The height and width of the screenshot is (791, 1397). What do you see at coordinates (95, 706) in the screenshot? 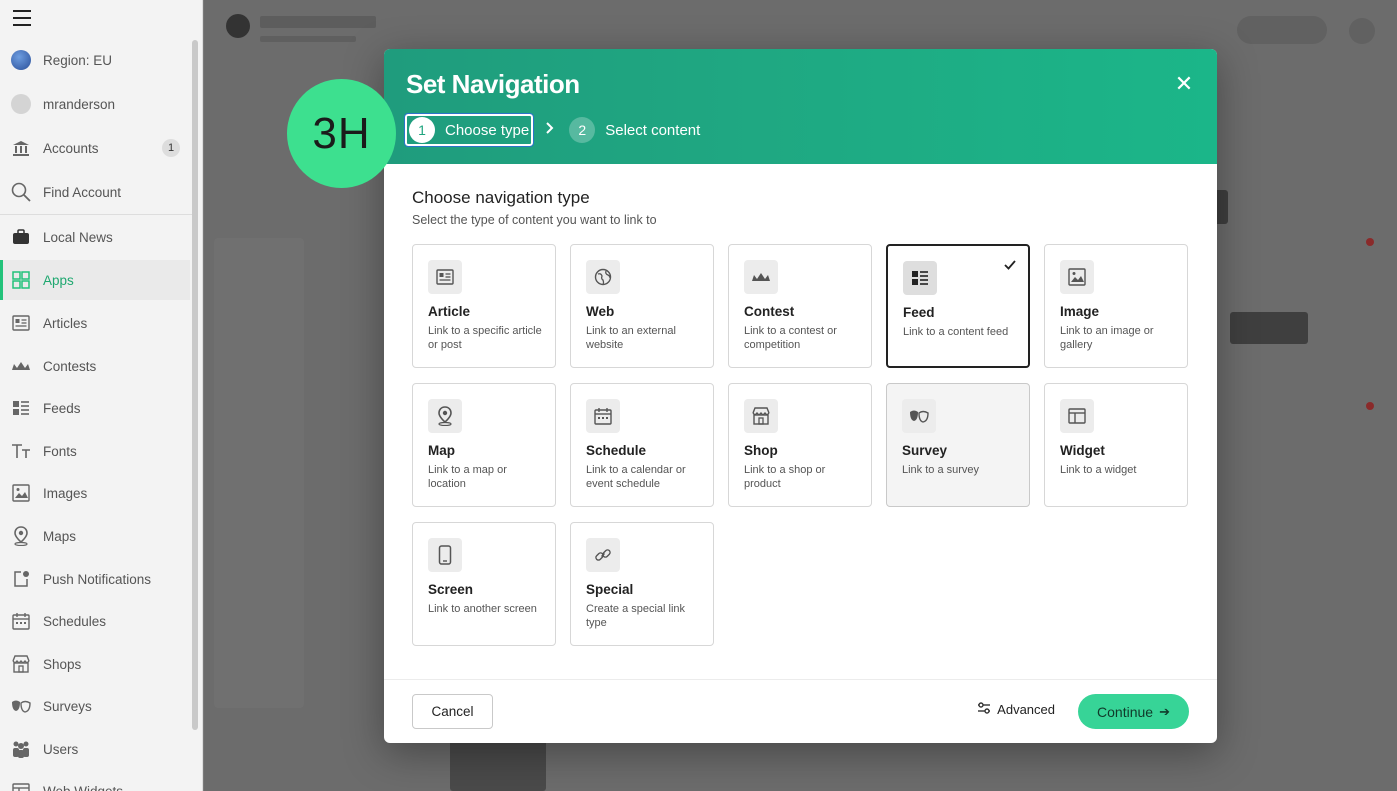
I see `sidebar-item-surveys: Surveys` at bounding box center [95, 706].